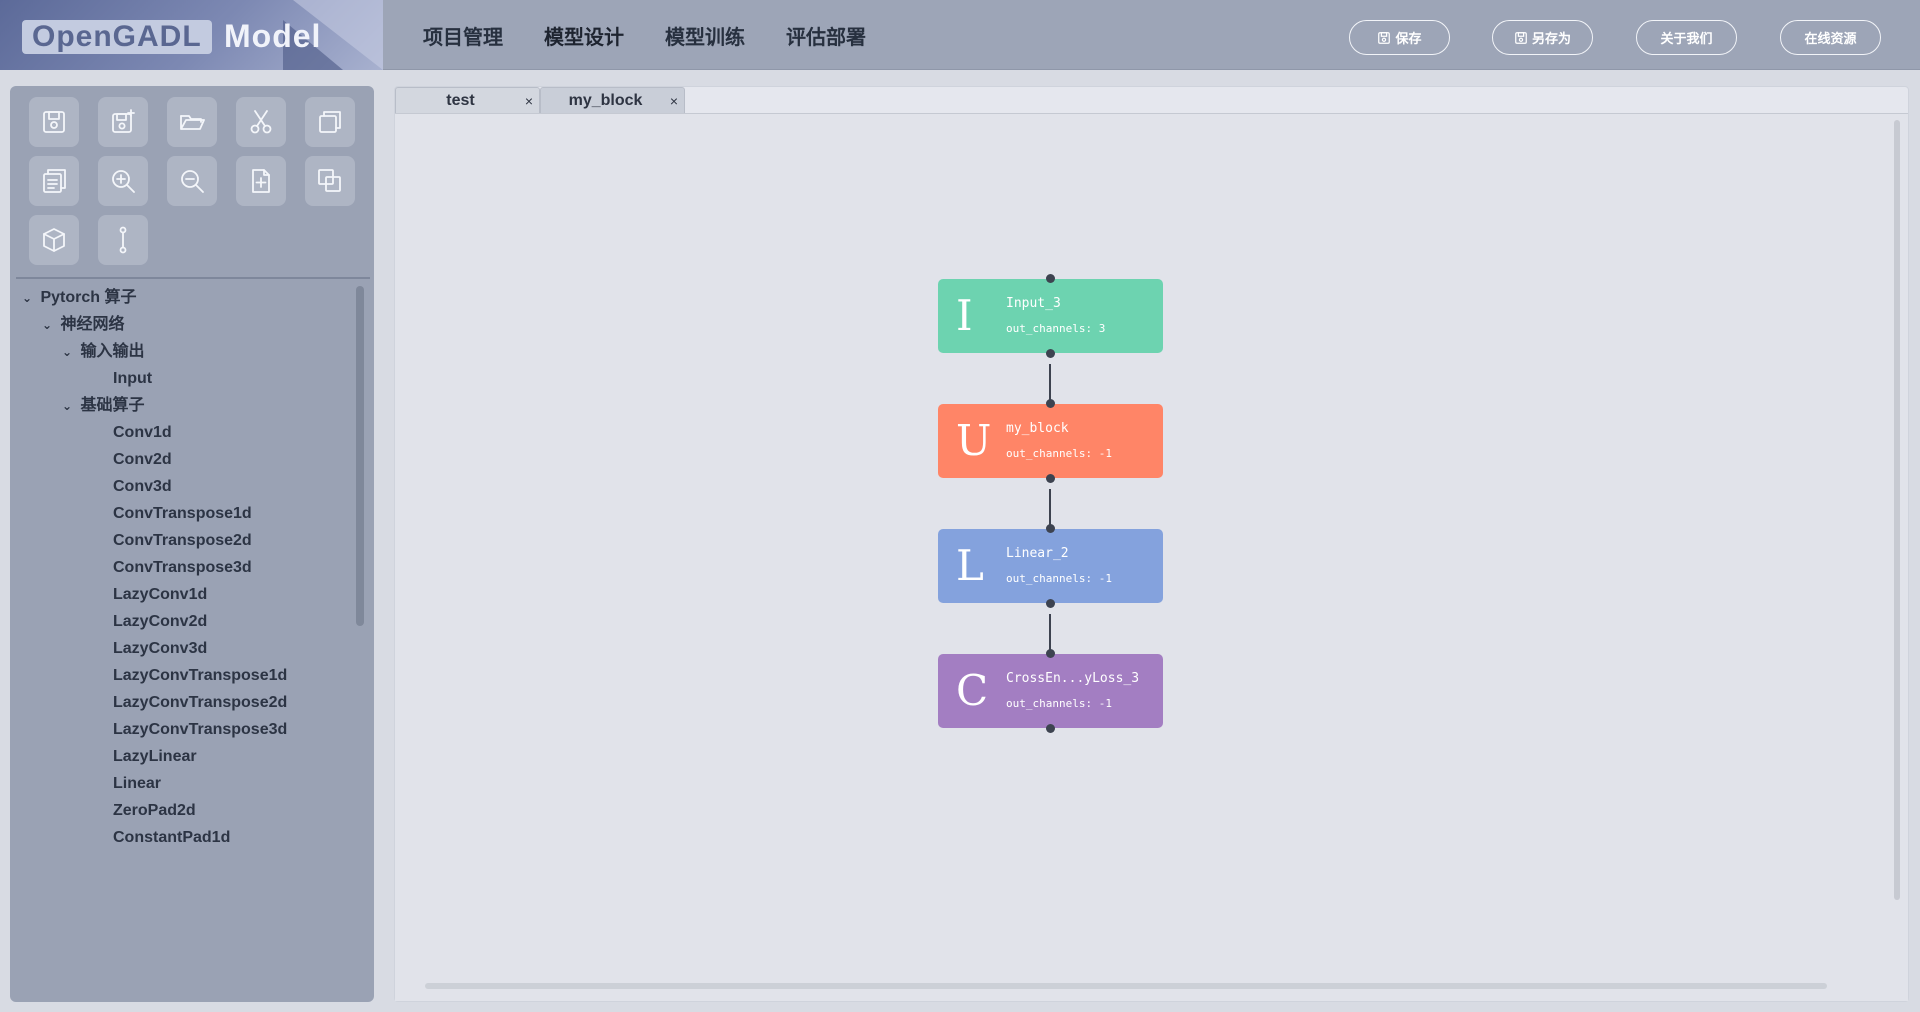  I want to click on tree-node-io: ⌄ 输入输出, so click(103, 352).